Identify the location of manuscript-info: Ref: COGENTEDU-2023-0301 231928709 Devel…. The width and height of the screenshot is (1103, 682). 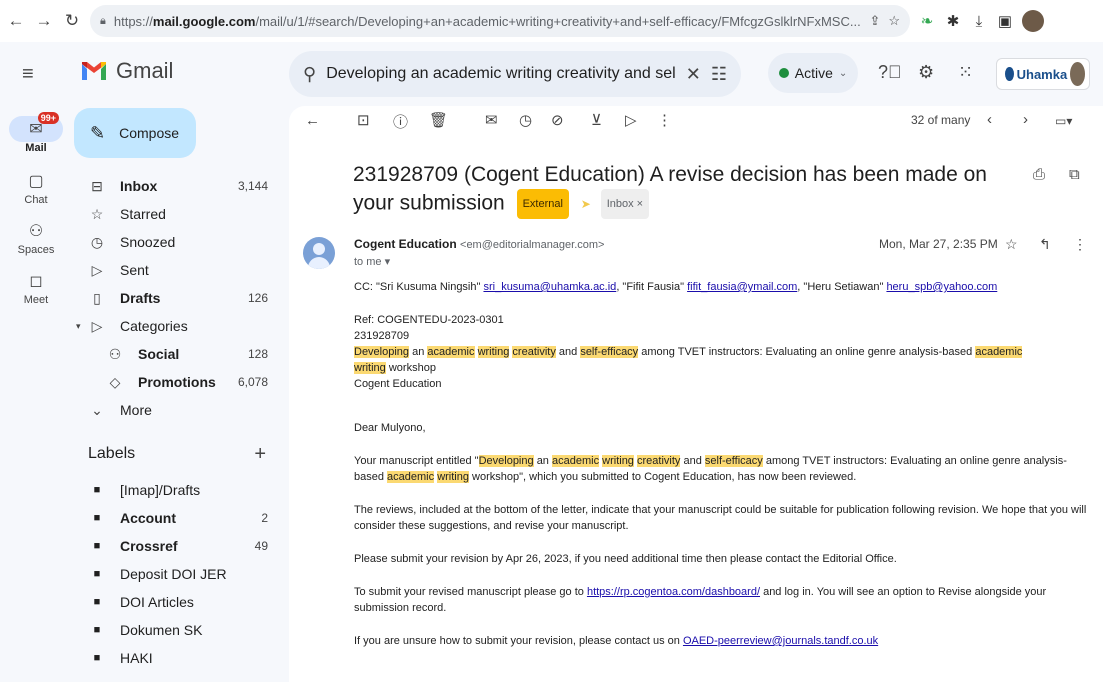
(688, 352).